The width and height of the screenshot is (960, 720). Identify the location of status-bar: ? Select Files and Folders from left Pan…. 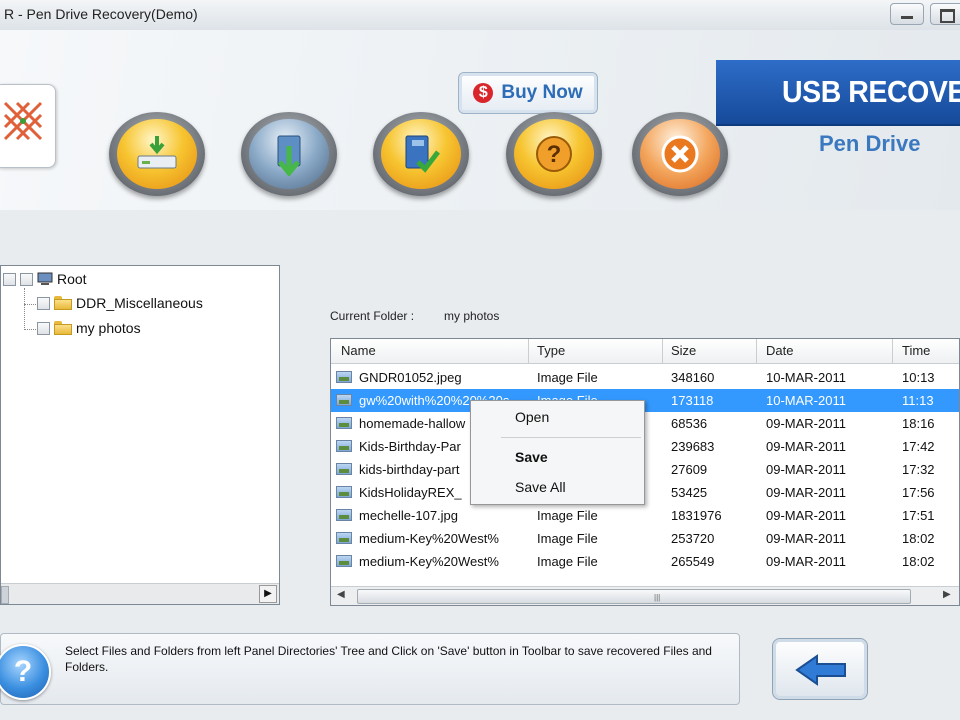
(370, 669).